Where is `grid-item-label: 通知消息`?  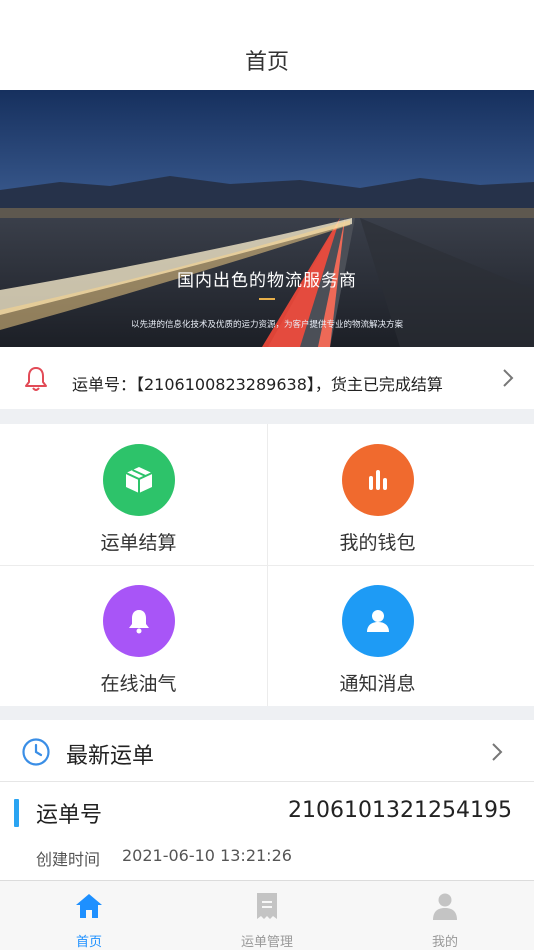
grid-item-label: 通知消息 is located at coordinates (377, 684).